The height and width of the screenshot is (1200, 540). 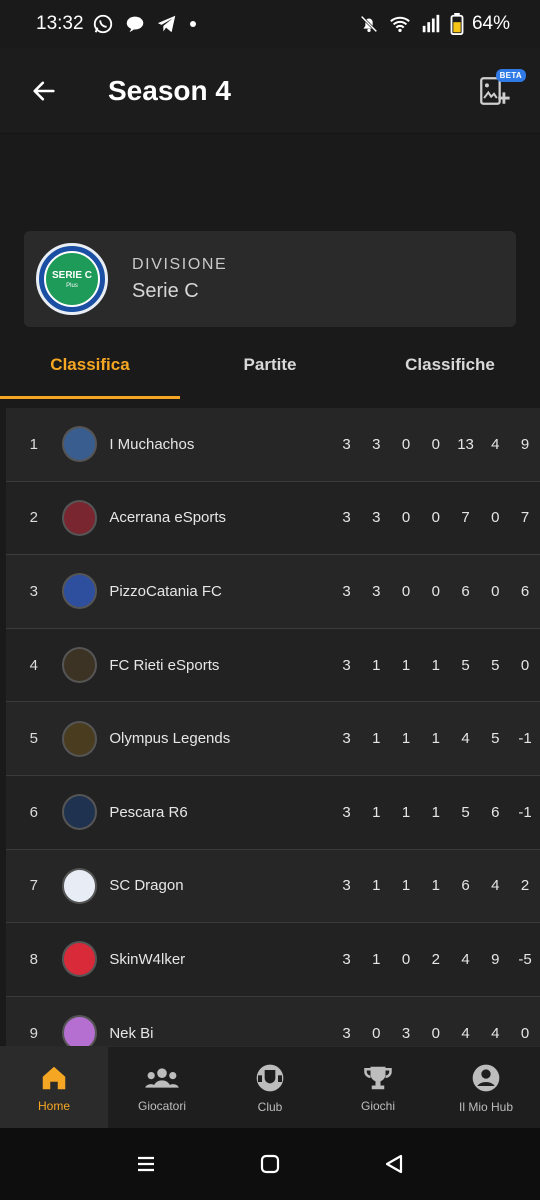 I want to click on mute-bell-icon, so click(x=369, y=24).